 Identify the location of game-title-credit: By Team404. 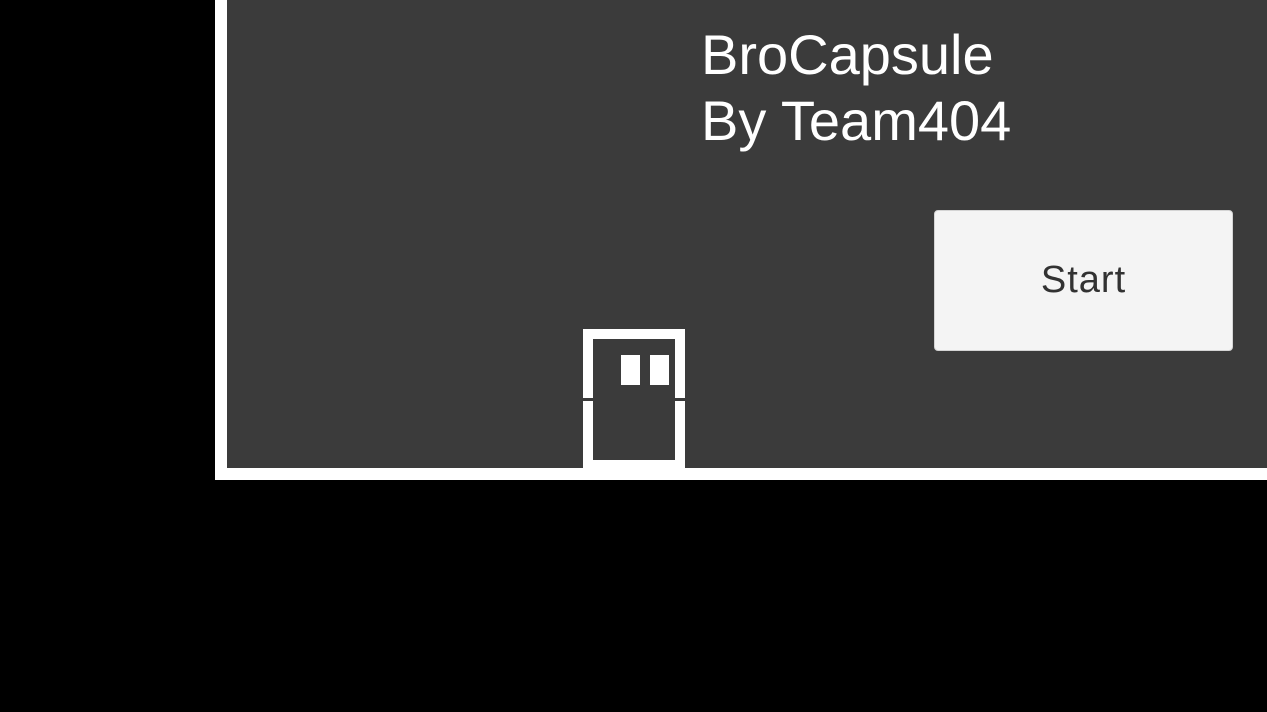
(856, 120).